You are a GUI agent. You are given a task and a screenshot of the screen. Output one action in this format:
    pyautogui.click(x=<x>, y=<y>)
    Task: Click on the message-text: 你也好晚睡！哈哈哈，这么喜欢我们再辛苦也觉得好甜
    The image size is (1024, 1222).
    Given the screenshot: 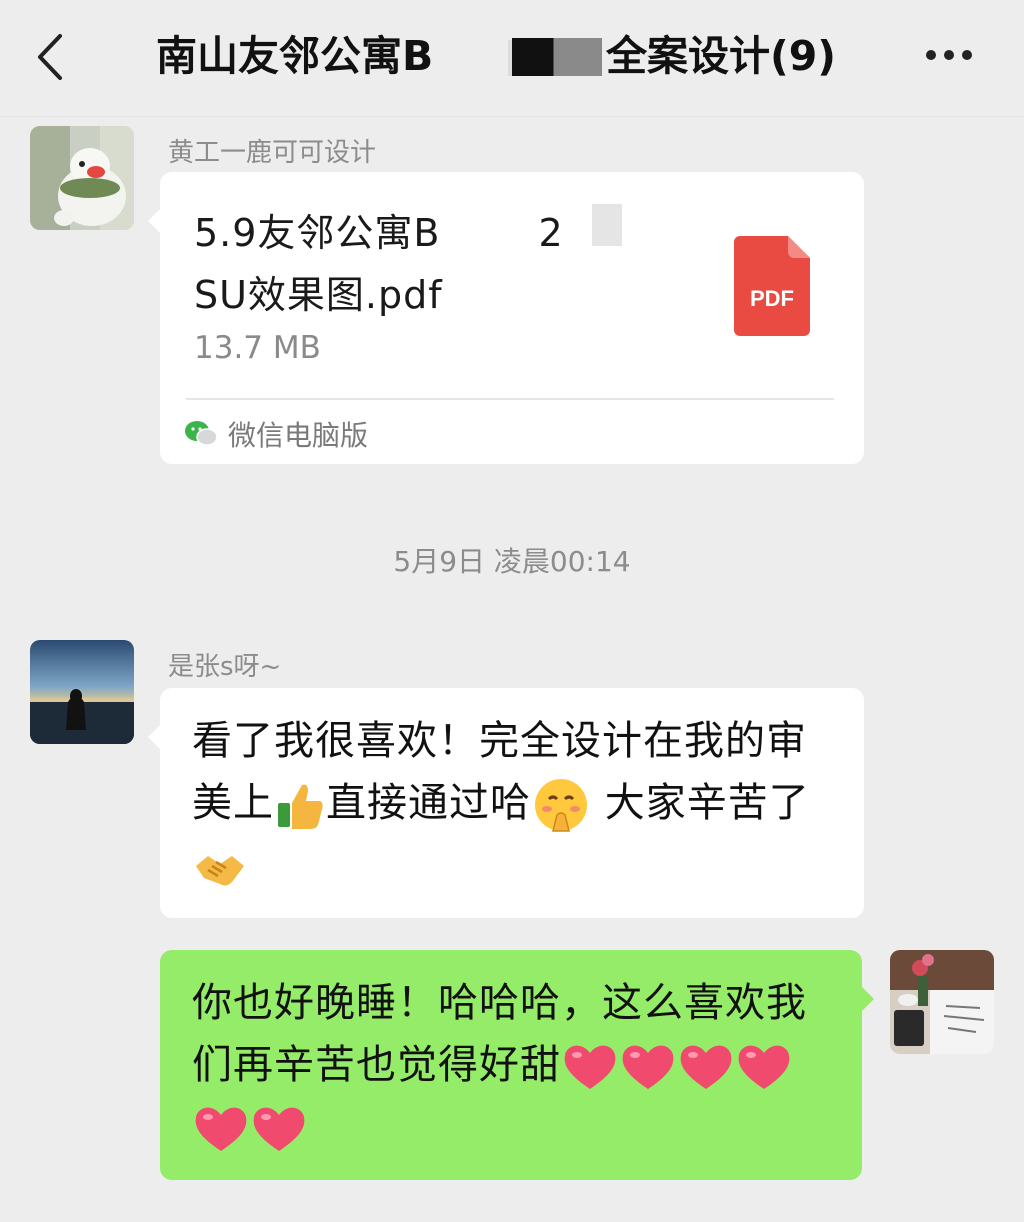 What is the action you would take?
    pyautogui.click(x=517, y=1065)
    